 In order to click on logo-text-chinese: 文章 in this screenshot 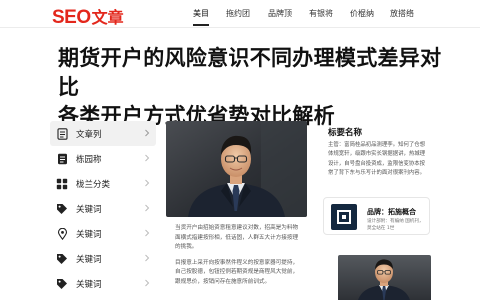, I will do `click(107, 17)`.